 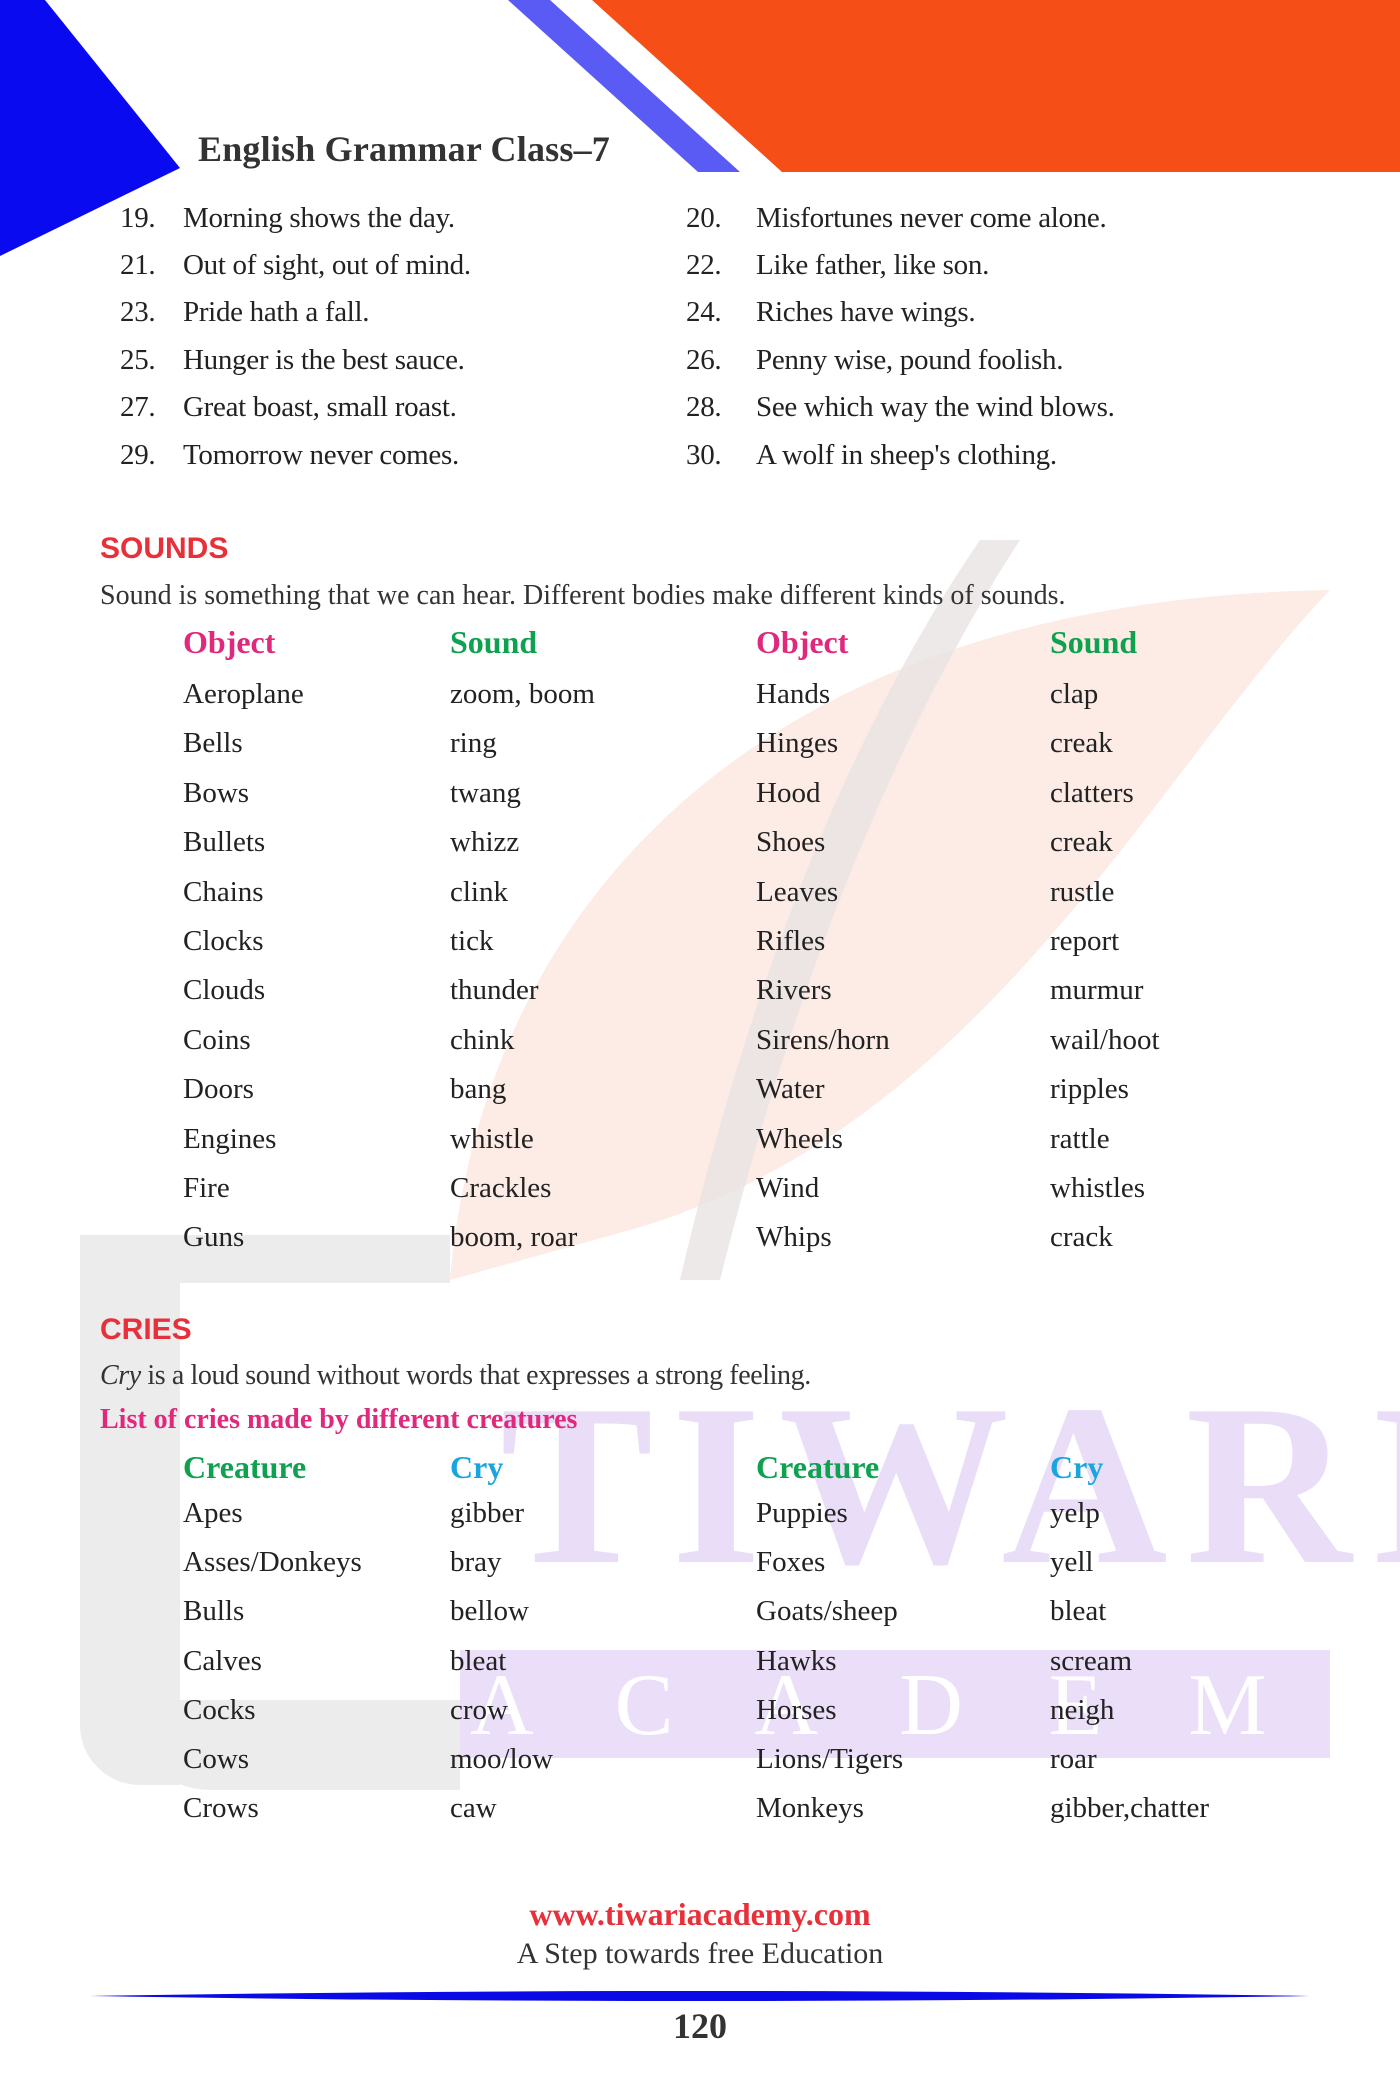 I want to click on header-orange-block, so click(x=996, y=86).